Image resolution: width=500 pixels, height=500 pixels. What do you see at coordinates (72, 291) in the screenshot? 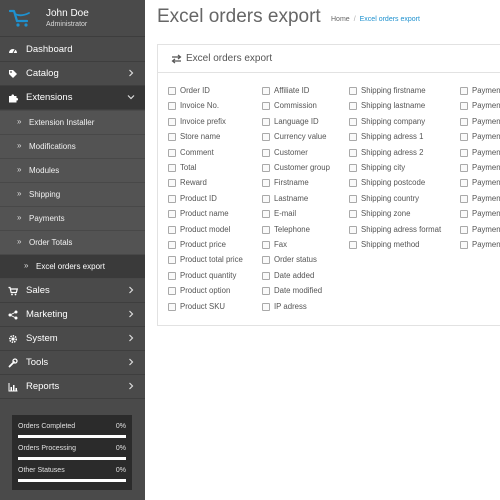
I see `menu-item-sales: Sales` at bounding box center [72, 291].